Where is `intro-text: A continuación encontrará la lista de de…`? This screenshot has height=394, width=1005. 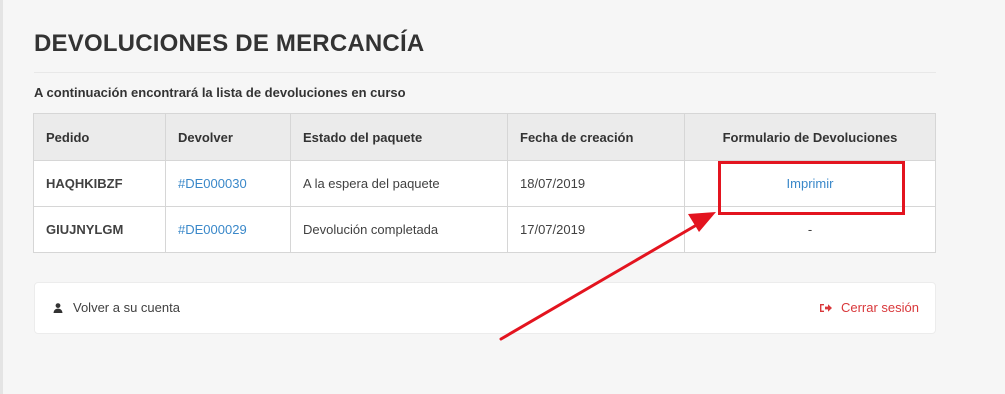 intro-text: A continuación encontrará la lista de de… is located at coordinates (220, 92).